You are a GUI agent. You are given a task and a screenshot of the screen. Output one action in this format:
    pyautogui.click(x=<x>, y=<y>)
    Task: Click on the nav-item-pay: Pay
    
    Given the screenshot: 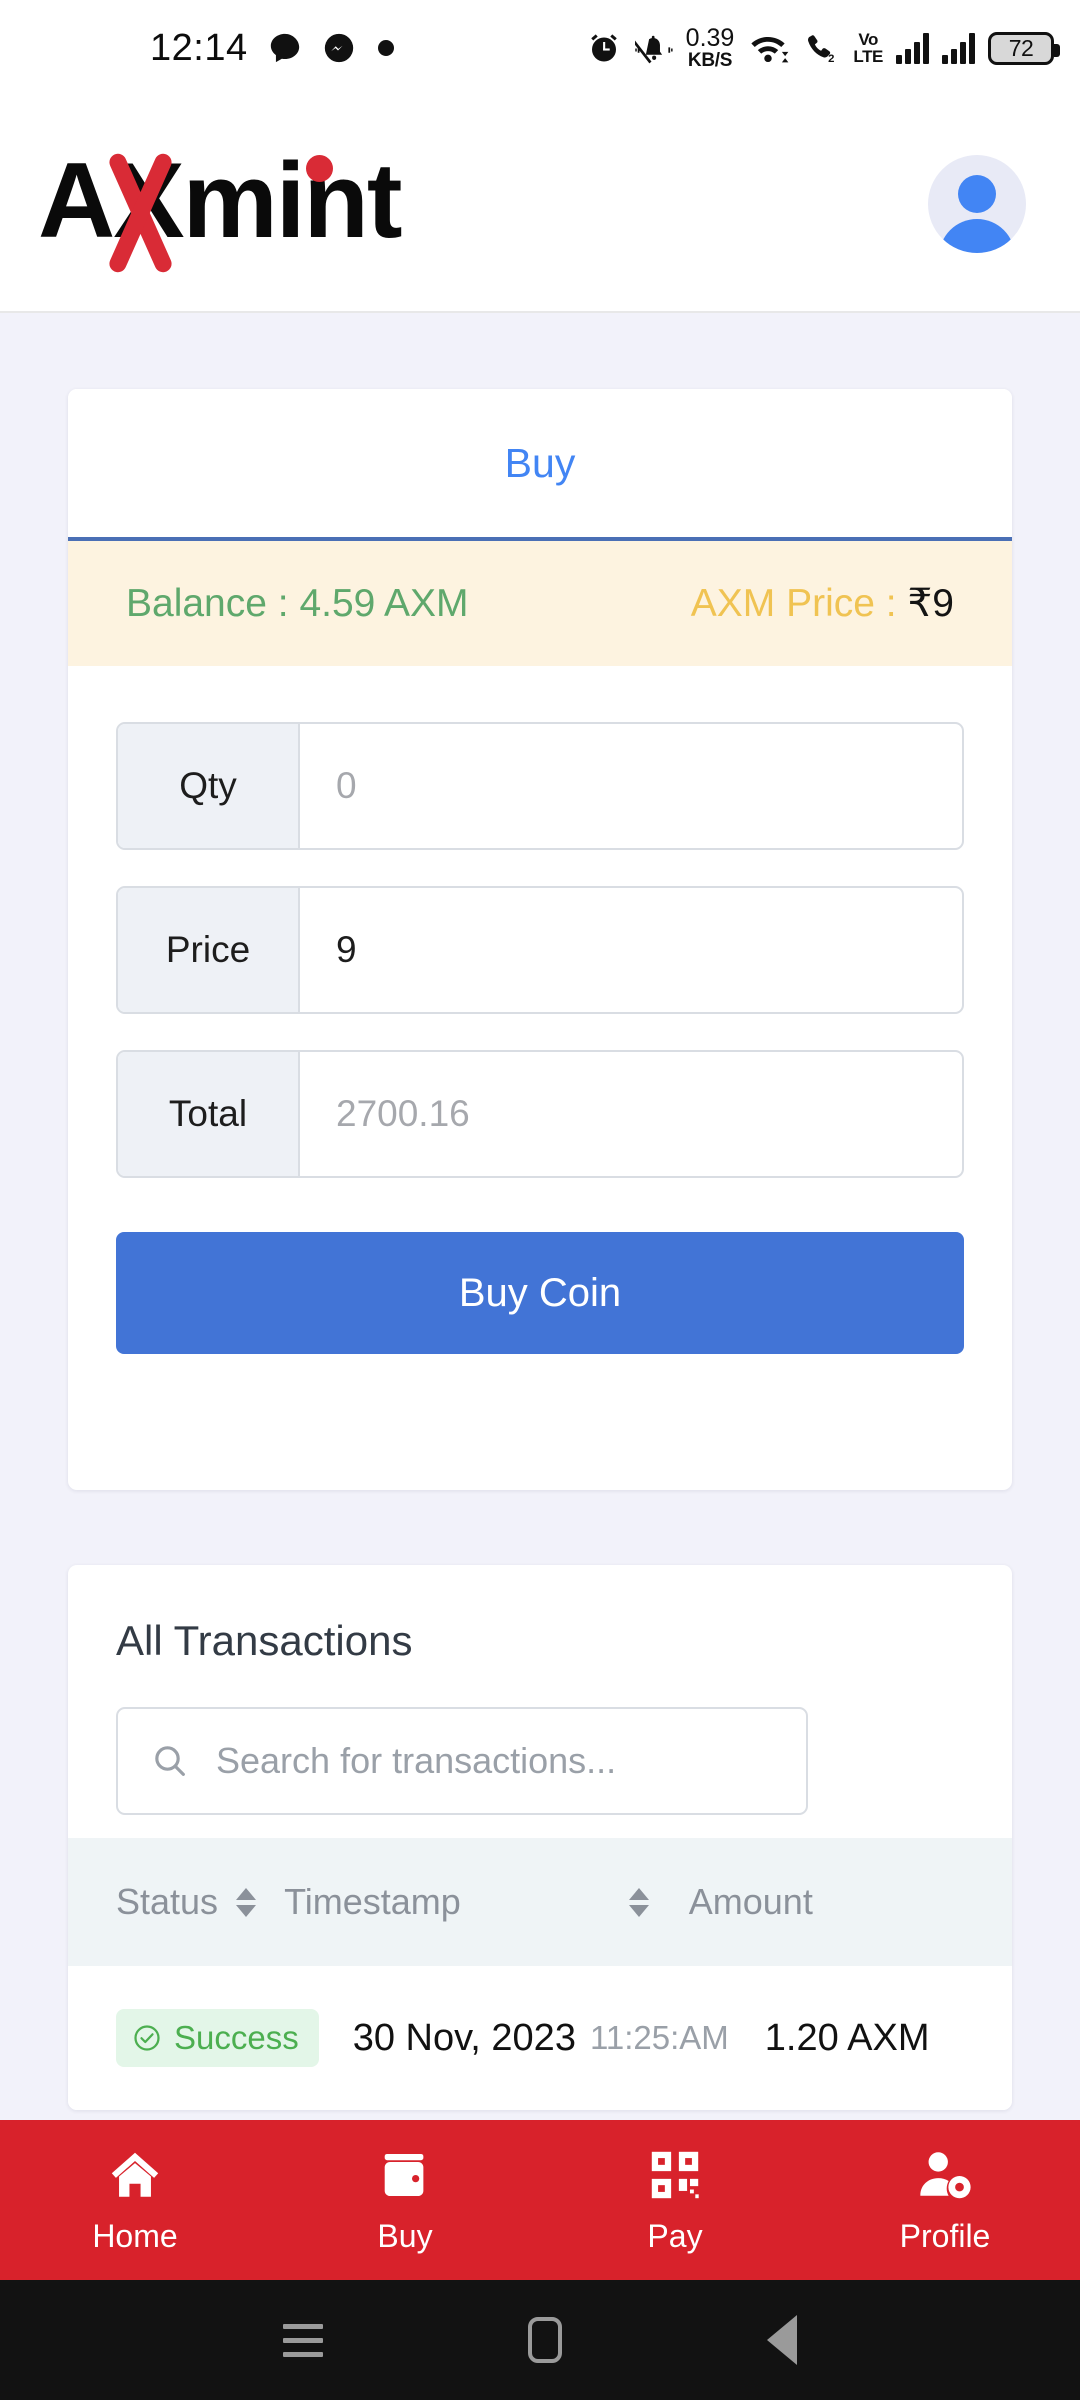 What is the action you would take?
    pyautogui.click(x=675, y=2200)
    